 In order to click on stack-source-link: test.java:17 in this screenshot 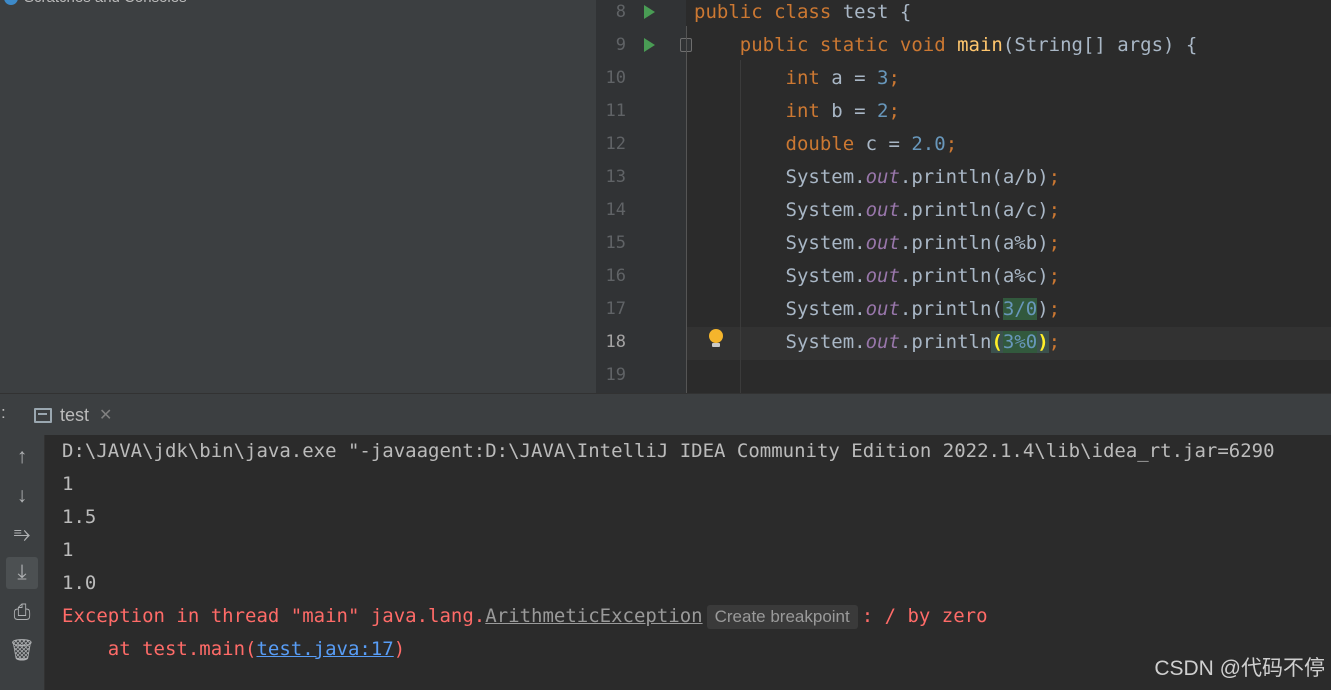, I will do `click(324, 649)`.